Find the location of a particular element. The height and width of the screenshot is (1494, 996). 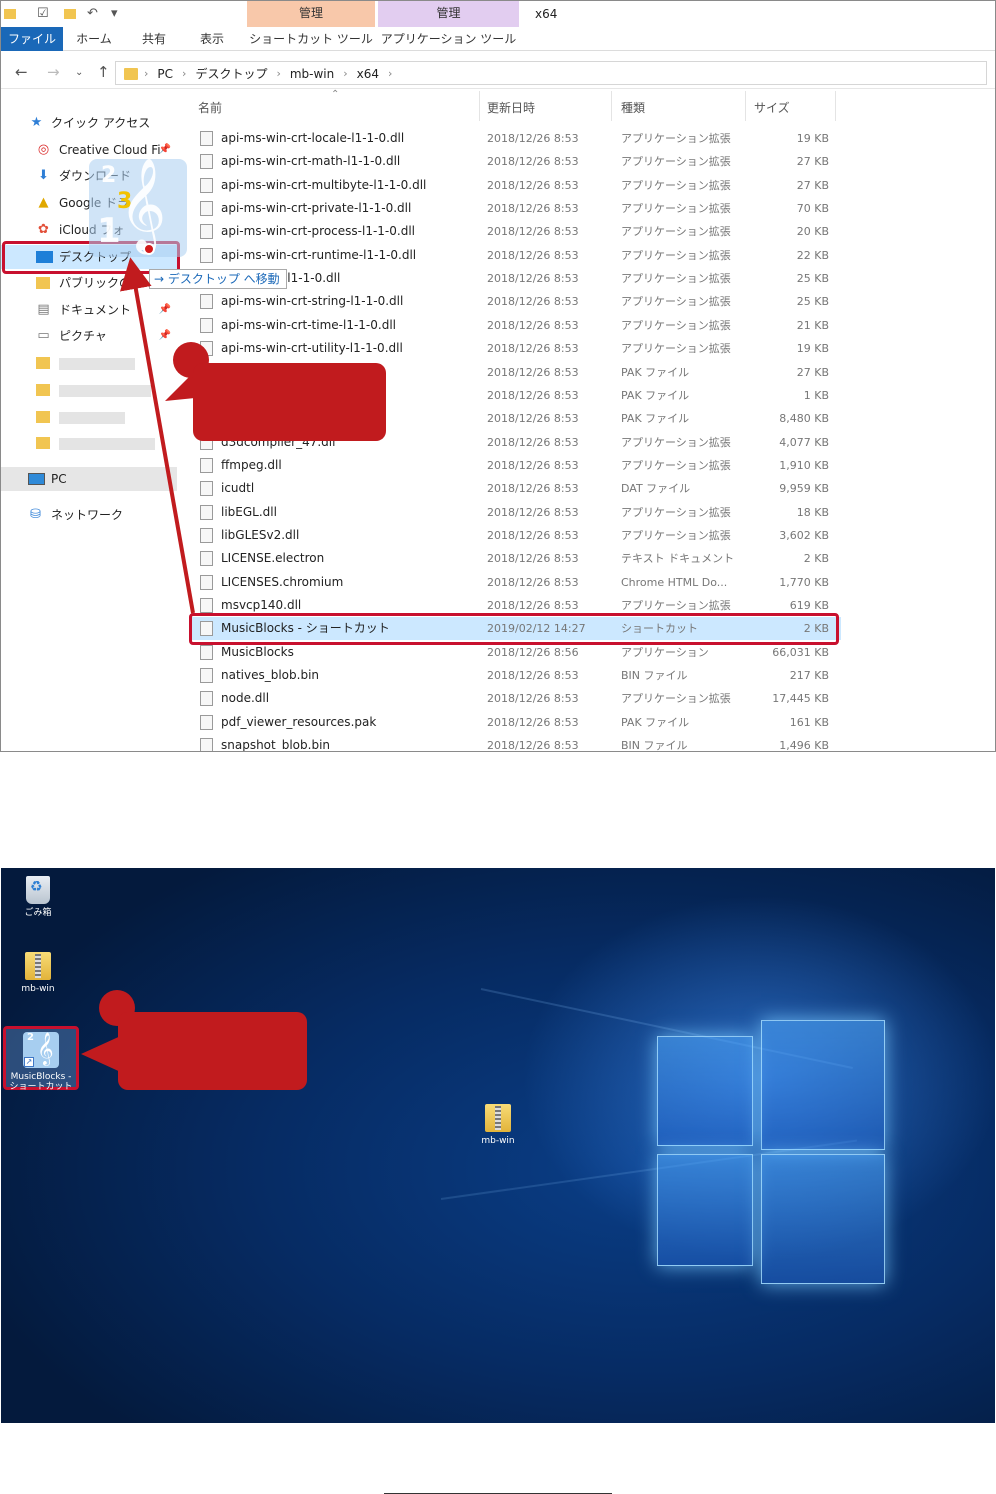

drag-arrow is located at coordinates (157, 435).